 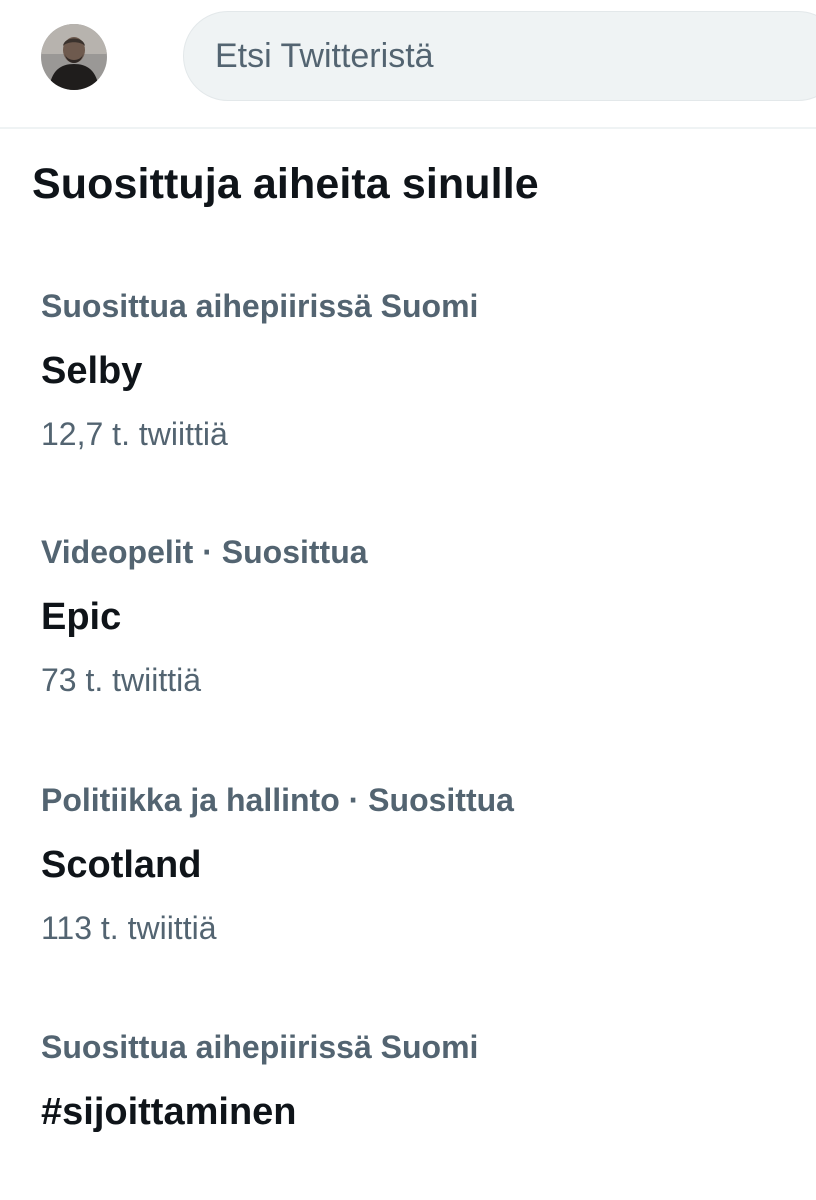 What do you see at coordinates (121, 865) in the screenshot?
I see `trend-name: Scotland` at bounding box center [121, 865].